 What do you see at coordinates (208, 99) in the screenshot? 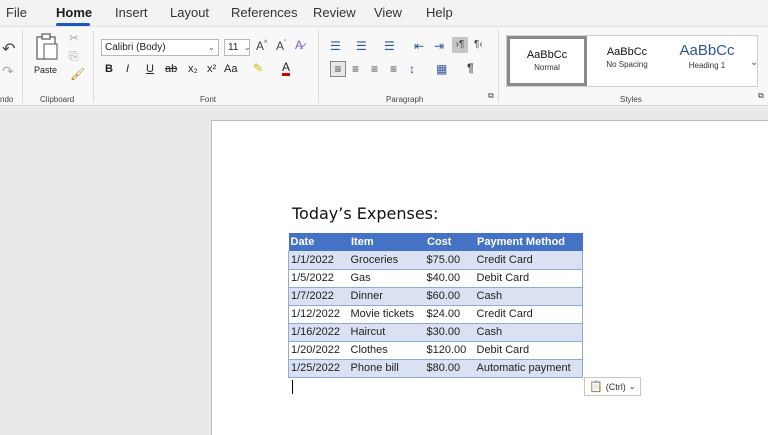
I see `font-group-label: Font` at bounding box center [208, 99].